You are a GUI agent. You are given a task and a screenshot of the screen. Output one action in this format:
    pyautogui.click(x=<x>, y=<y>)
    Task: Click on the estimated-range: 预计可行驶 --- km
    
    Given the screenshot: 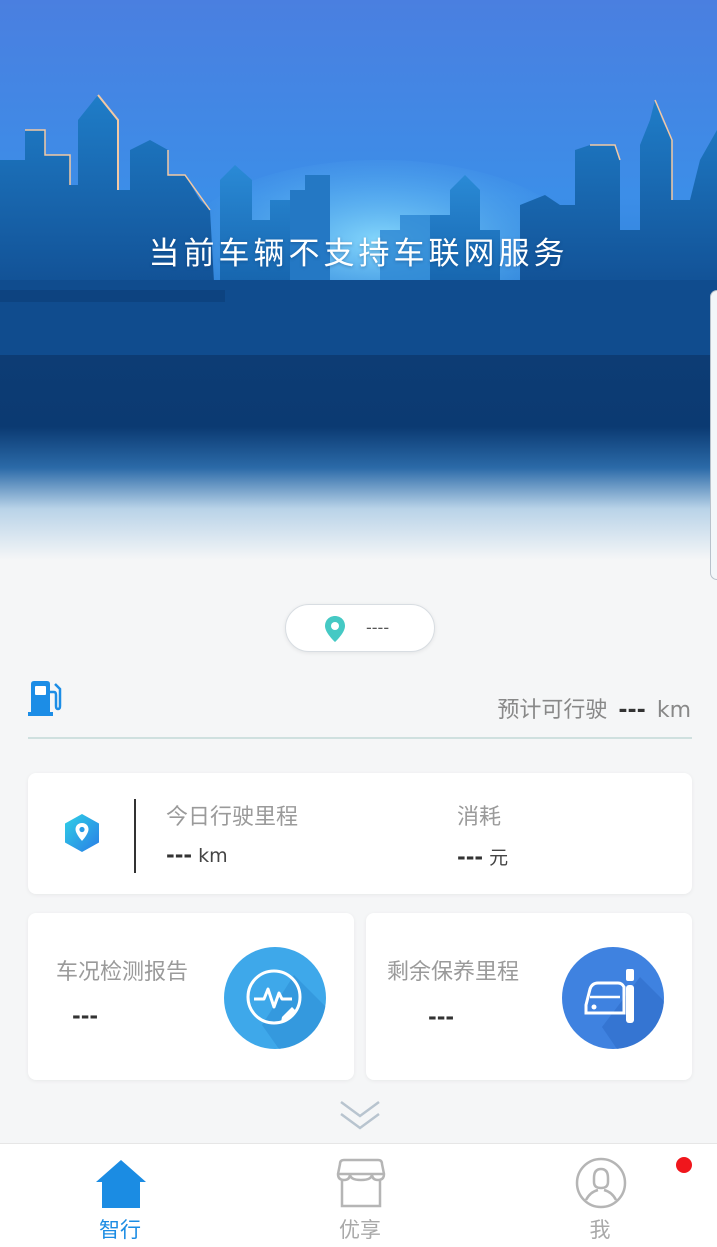 What is the action you would take?
    pyautogui.click(x=594, y=708)
    